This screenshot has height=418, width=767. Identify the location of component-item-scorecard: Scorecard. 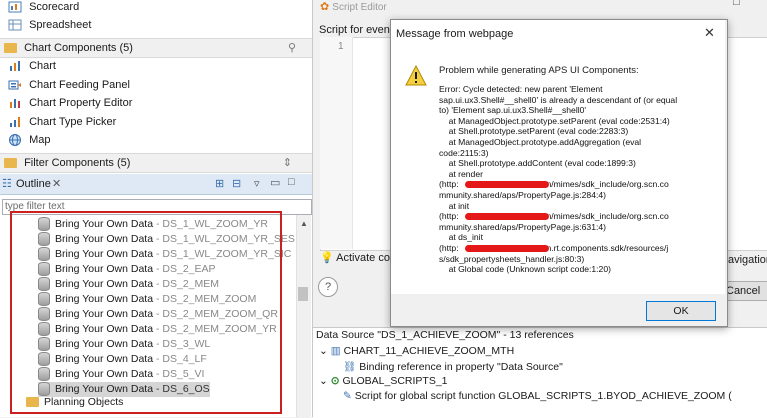
(43, 8).